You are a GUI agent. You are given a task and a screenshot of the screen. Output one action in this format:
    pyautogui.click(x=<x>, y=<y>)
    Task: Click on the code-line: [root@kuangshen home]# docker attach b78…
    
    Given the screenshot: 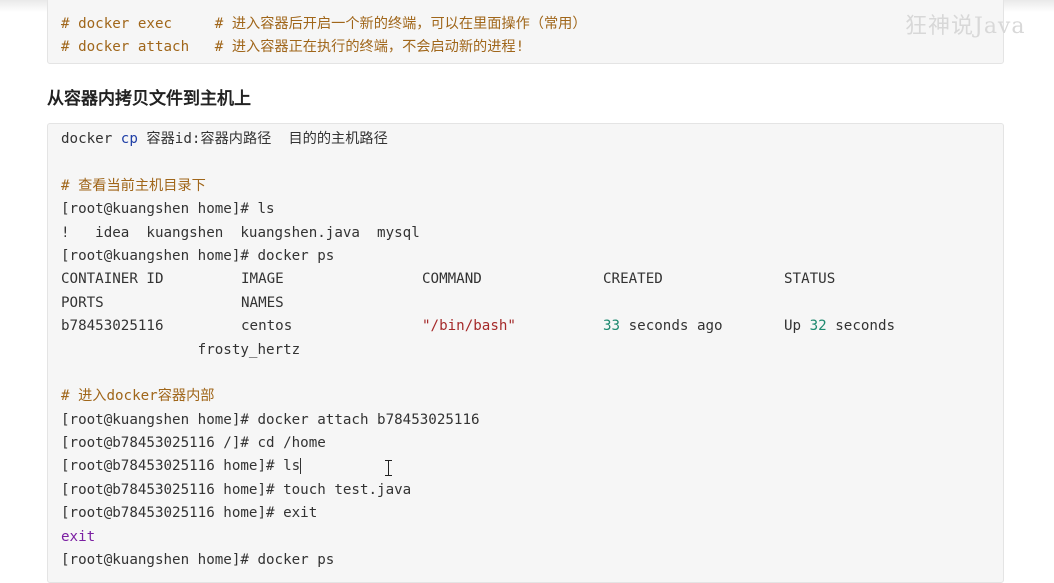 What is the action you would take?
    pyautogui.click(x=532, y=420)
    